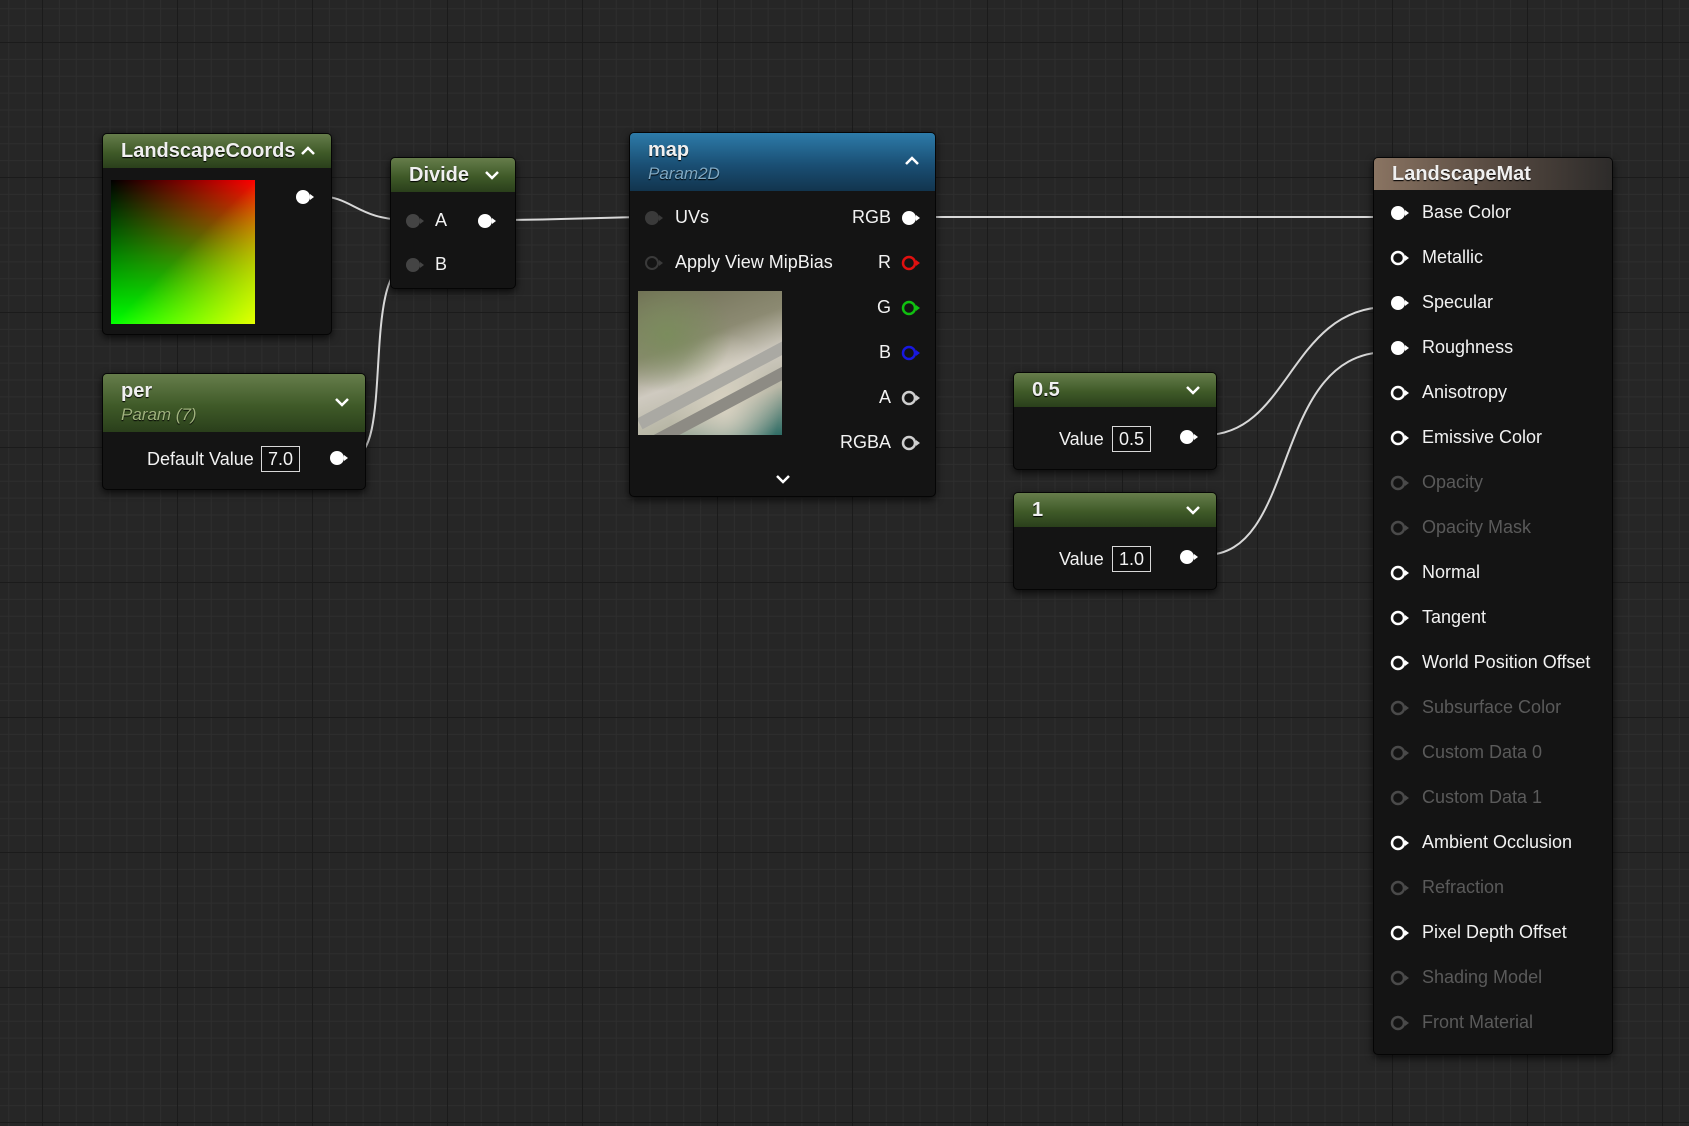 This screenshot has height=1126, width=1689. I want to click on material-input-label: Metallic, so click(1453, 257).